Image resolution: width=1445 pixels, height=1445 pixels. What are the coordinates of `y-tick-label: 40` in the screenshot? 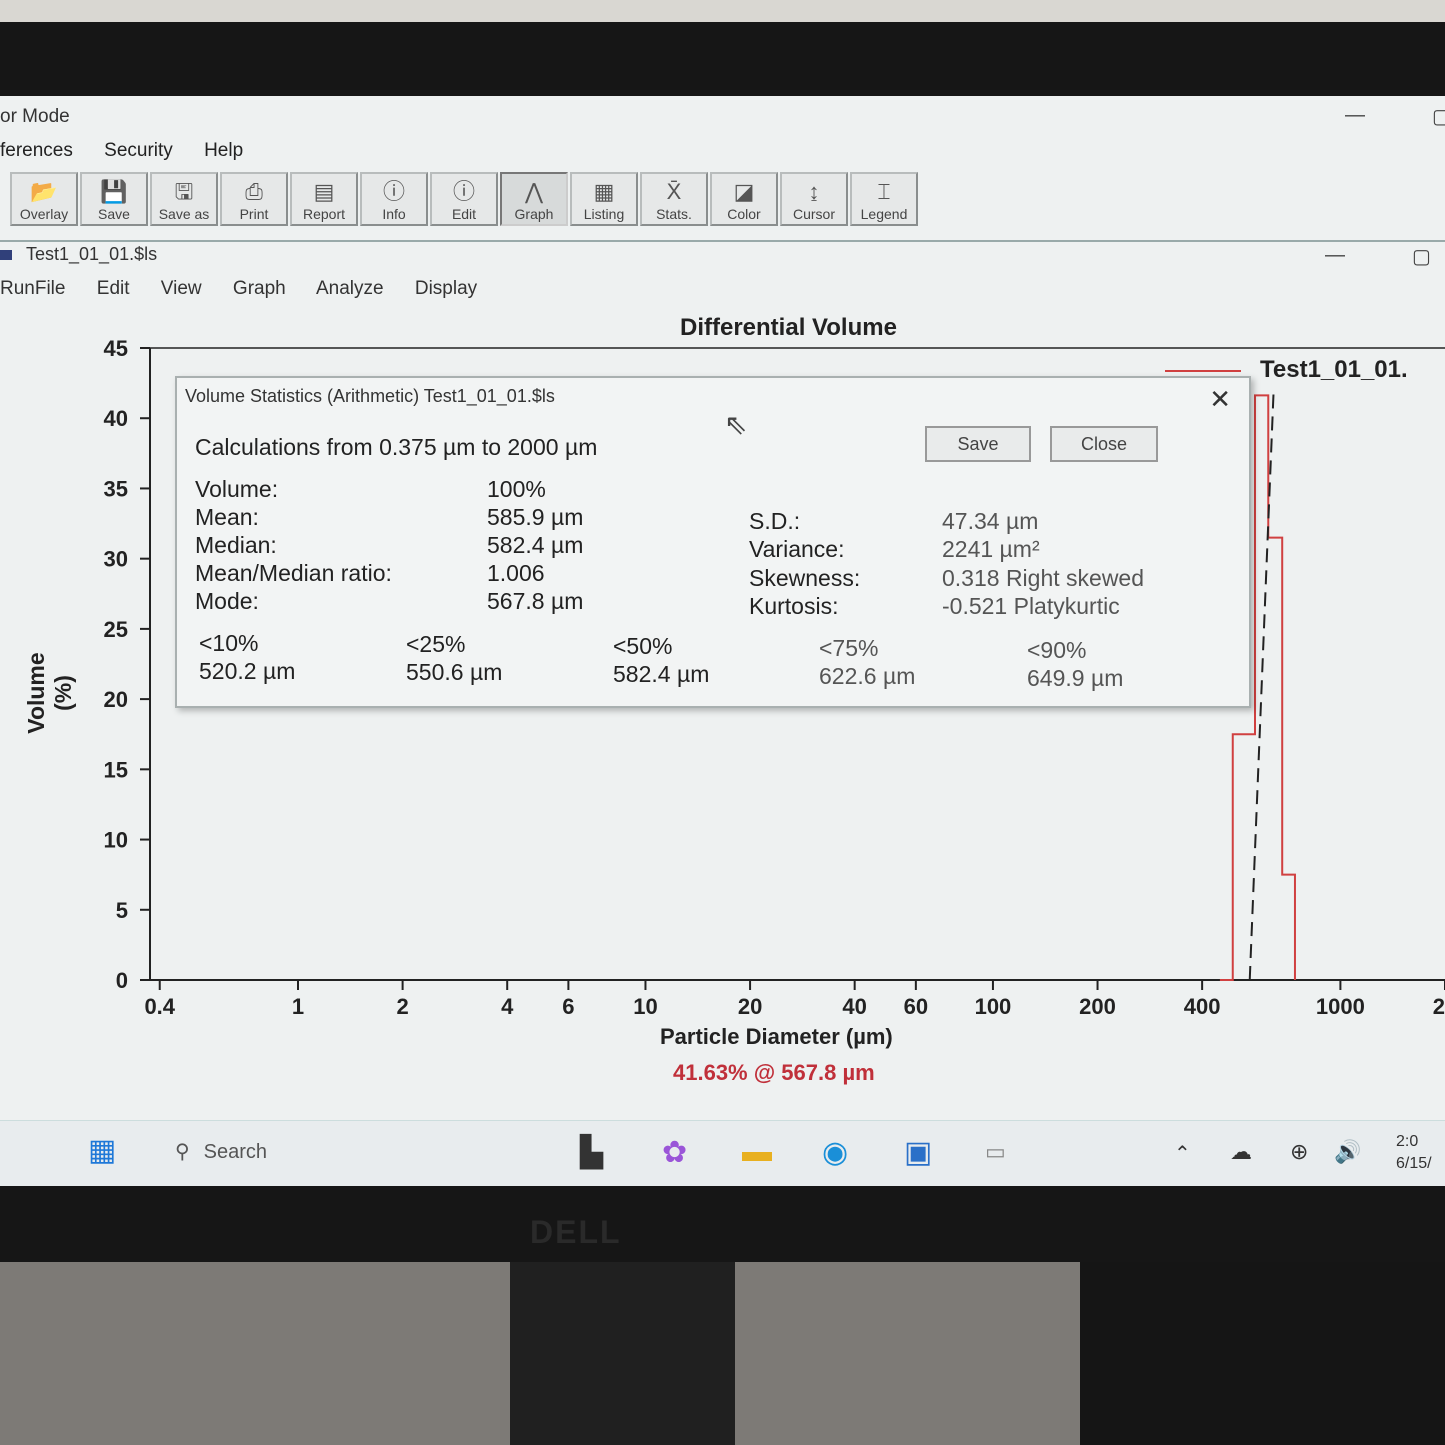 It's located at (116, 418).